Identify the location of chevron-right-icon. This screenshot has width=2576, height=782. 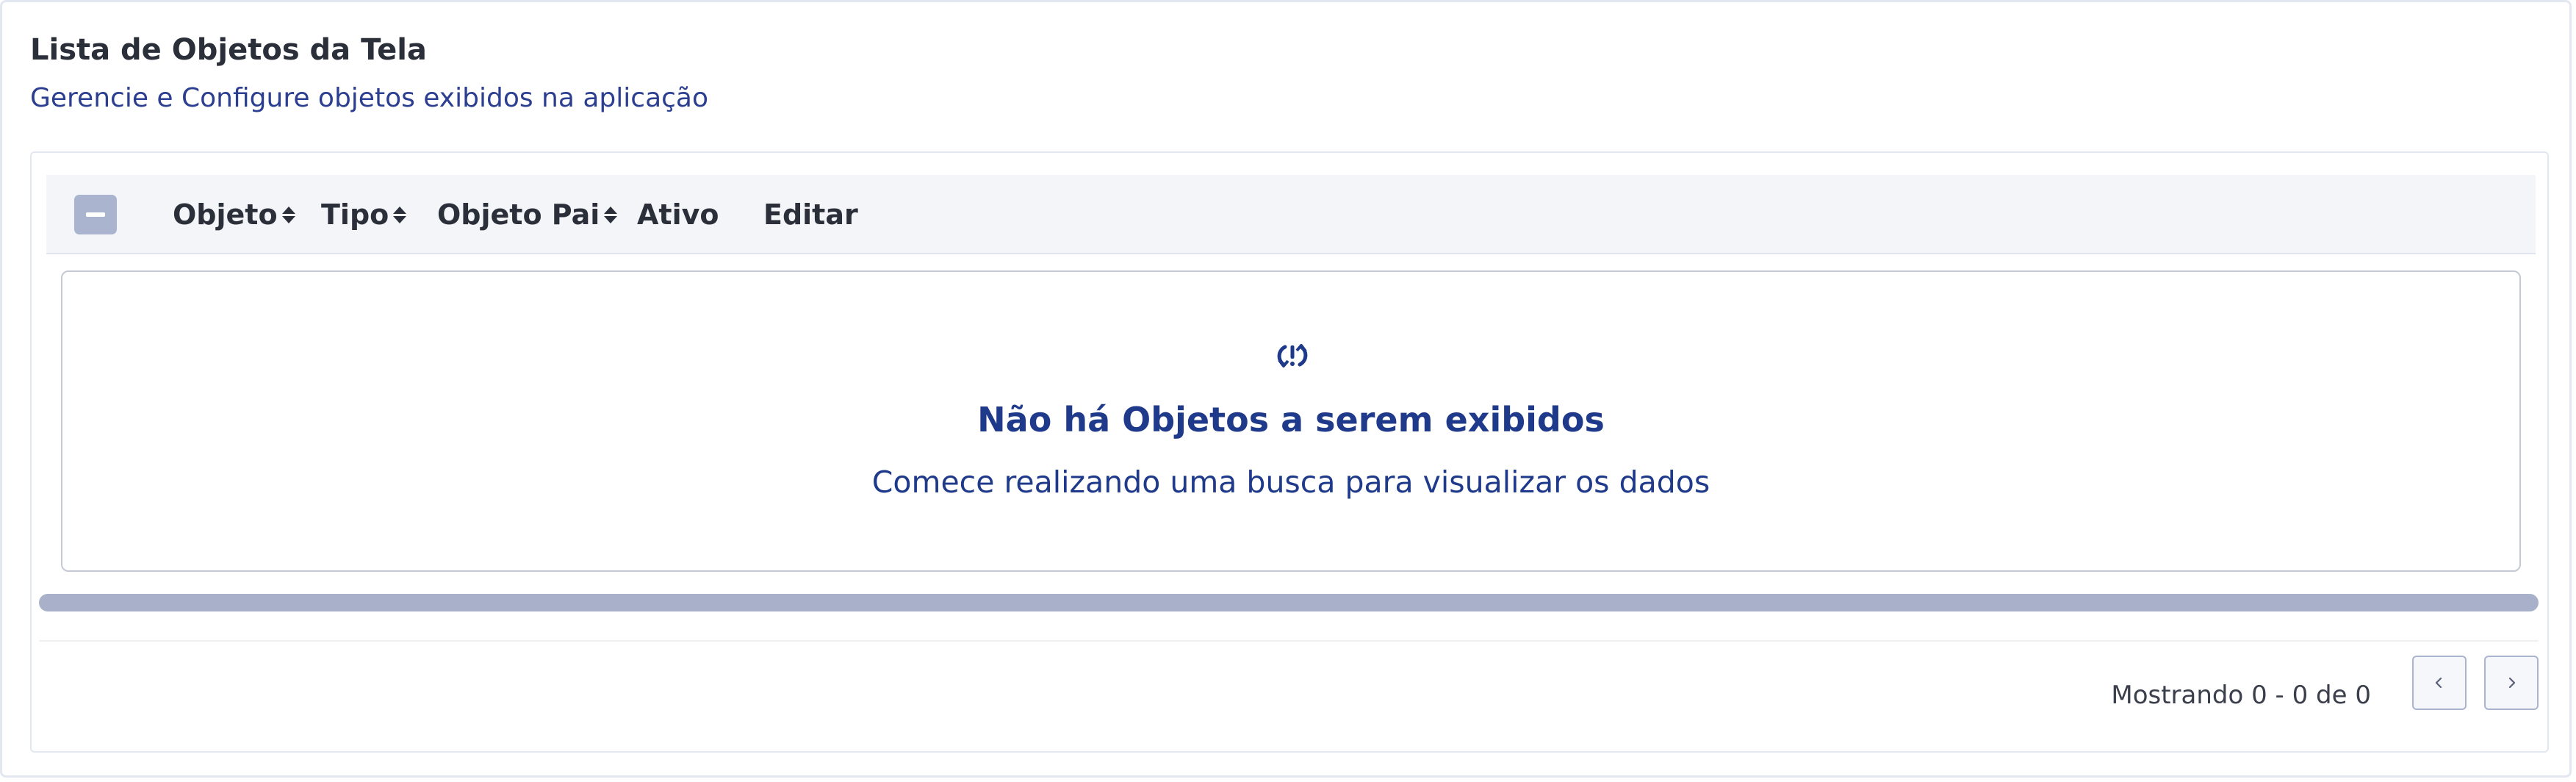
(2512, 683).